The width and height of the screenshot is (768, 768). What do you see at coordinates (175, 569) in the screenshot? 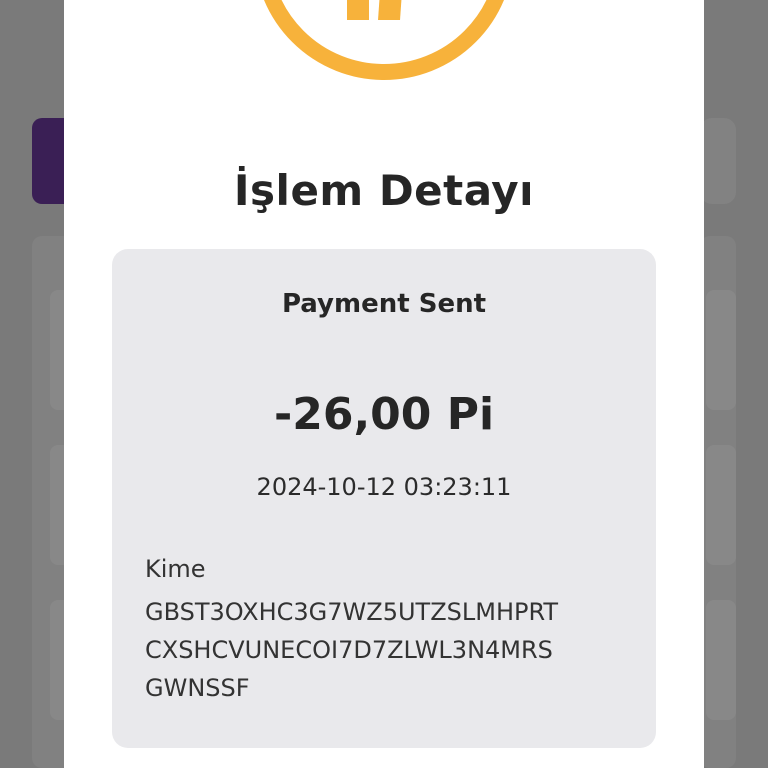
I see `recipient-label: Kime` at bounding box center [175, 569].